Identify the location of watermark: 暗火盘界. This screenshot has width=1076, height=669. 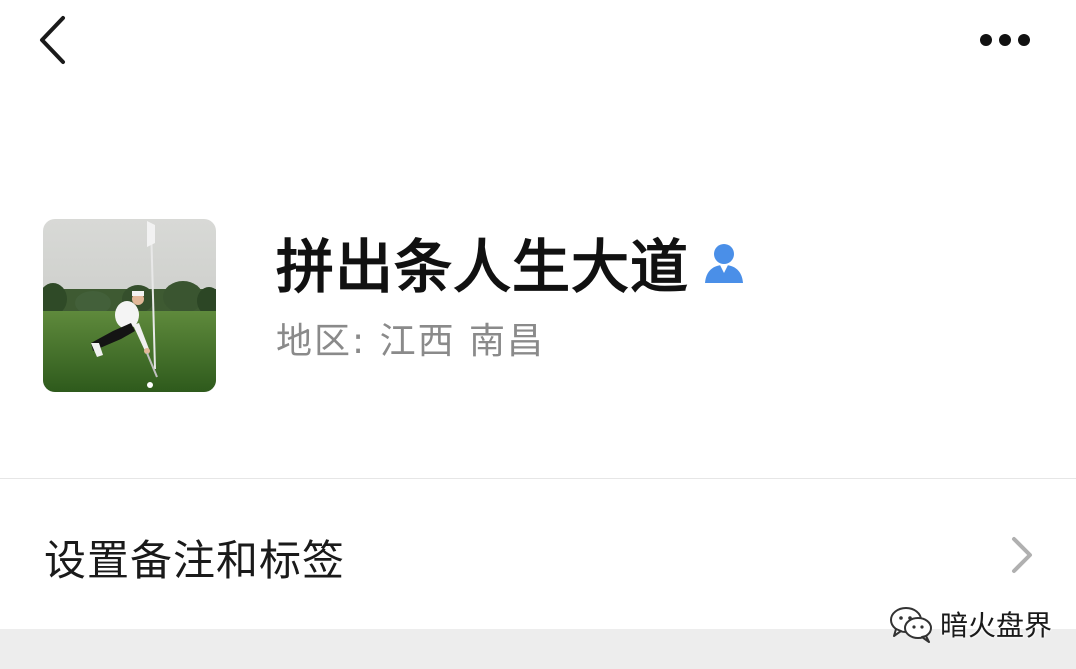
(970, 624).